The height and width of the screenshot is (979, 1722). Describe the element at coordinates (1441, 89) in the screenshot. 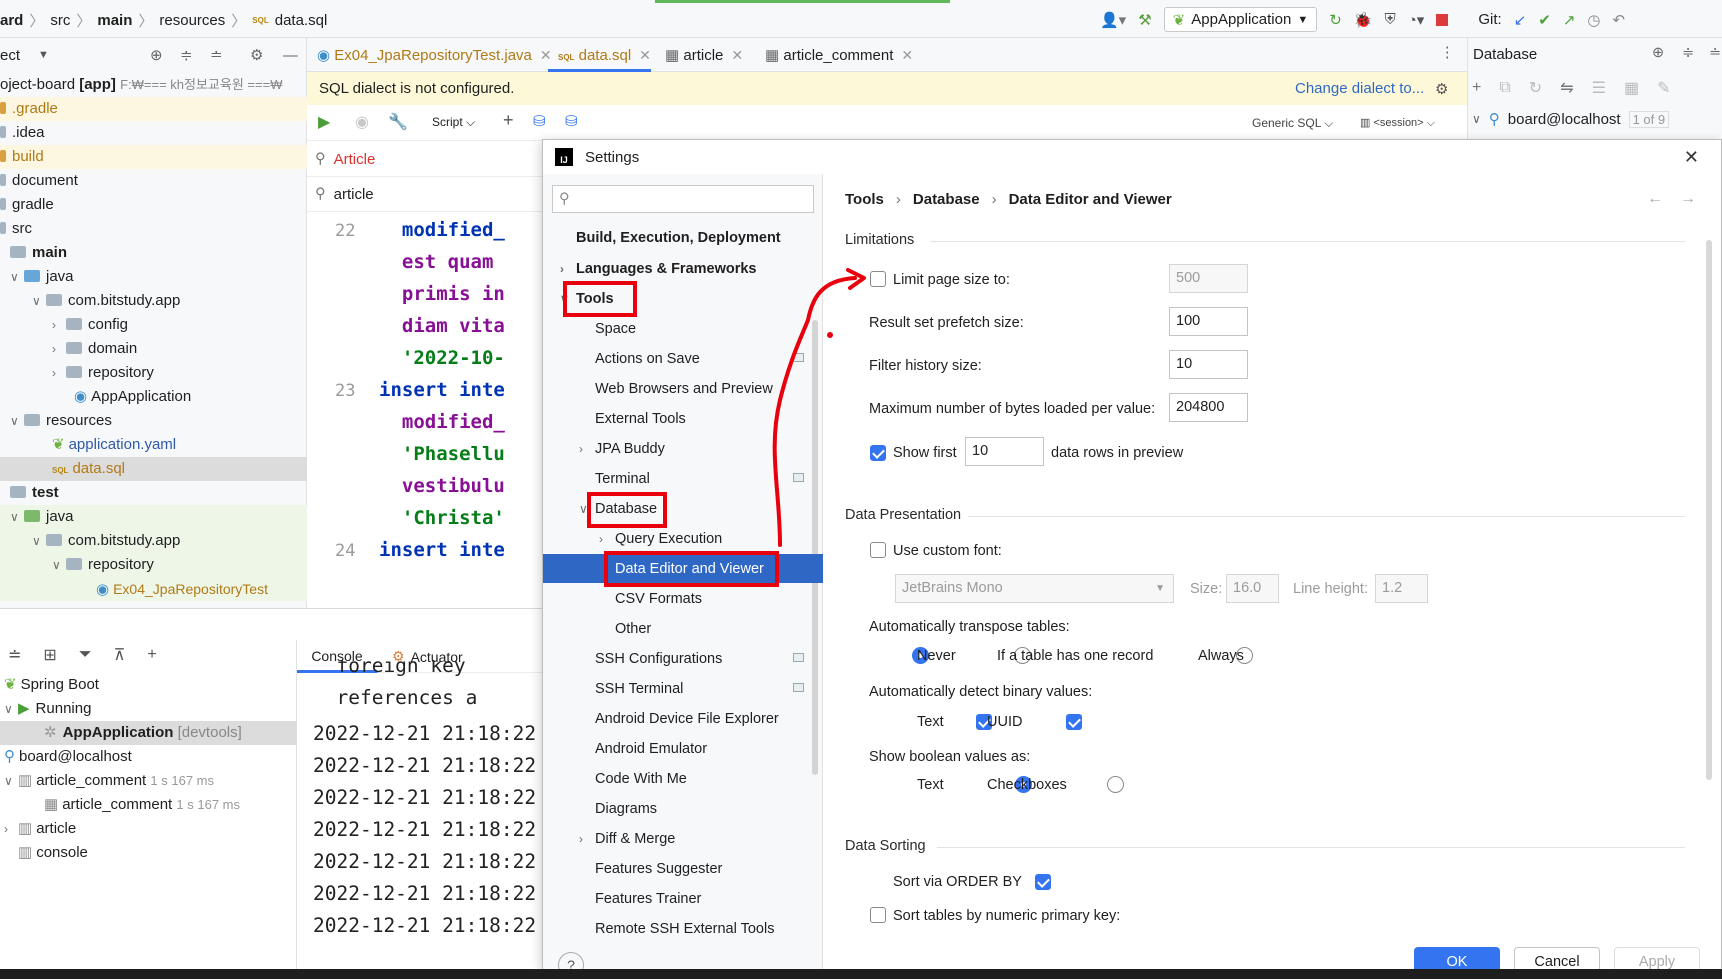

I see `gear-icon: ⚙` at that location.